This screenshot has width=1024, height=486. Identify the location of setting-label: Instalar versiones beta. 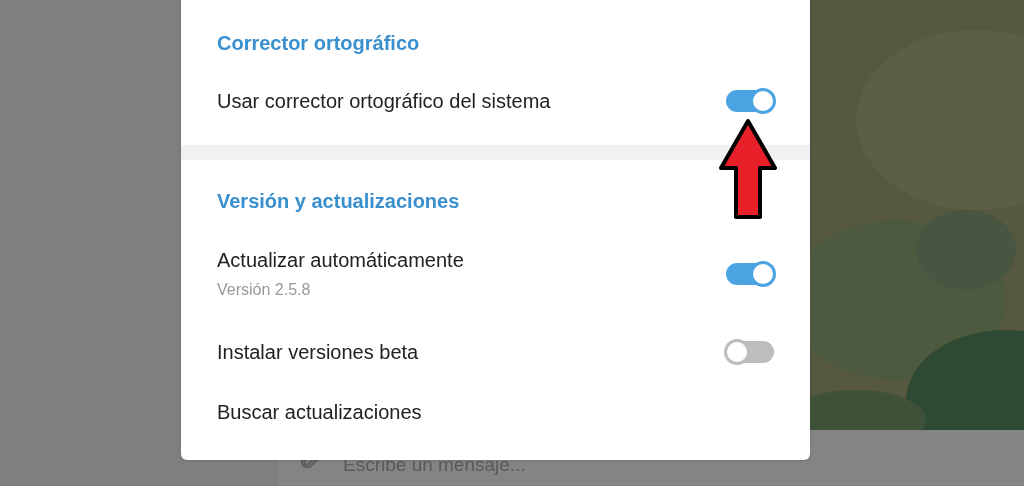
(318, 352).